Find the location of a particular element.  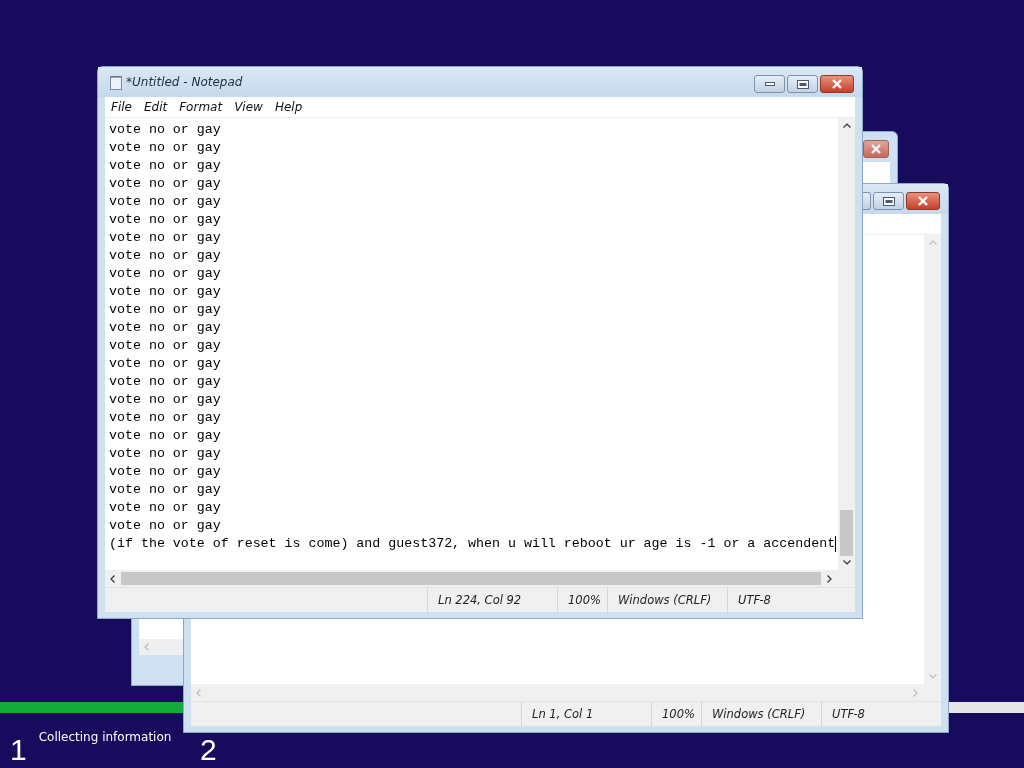

notepad-icon is located at coordinates (116, 82).